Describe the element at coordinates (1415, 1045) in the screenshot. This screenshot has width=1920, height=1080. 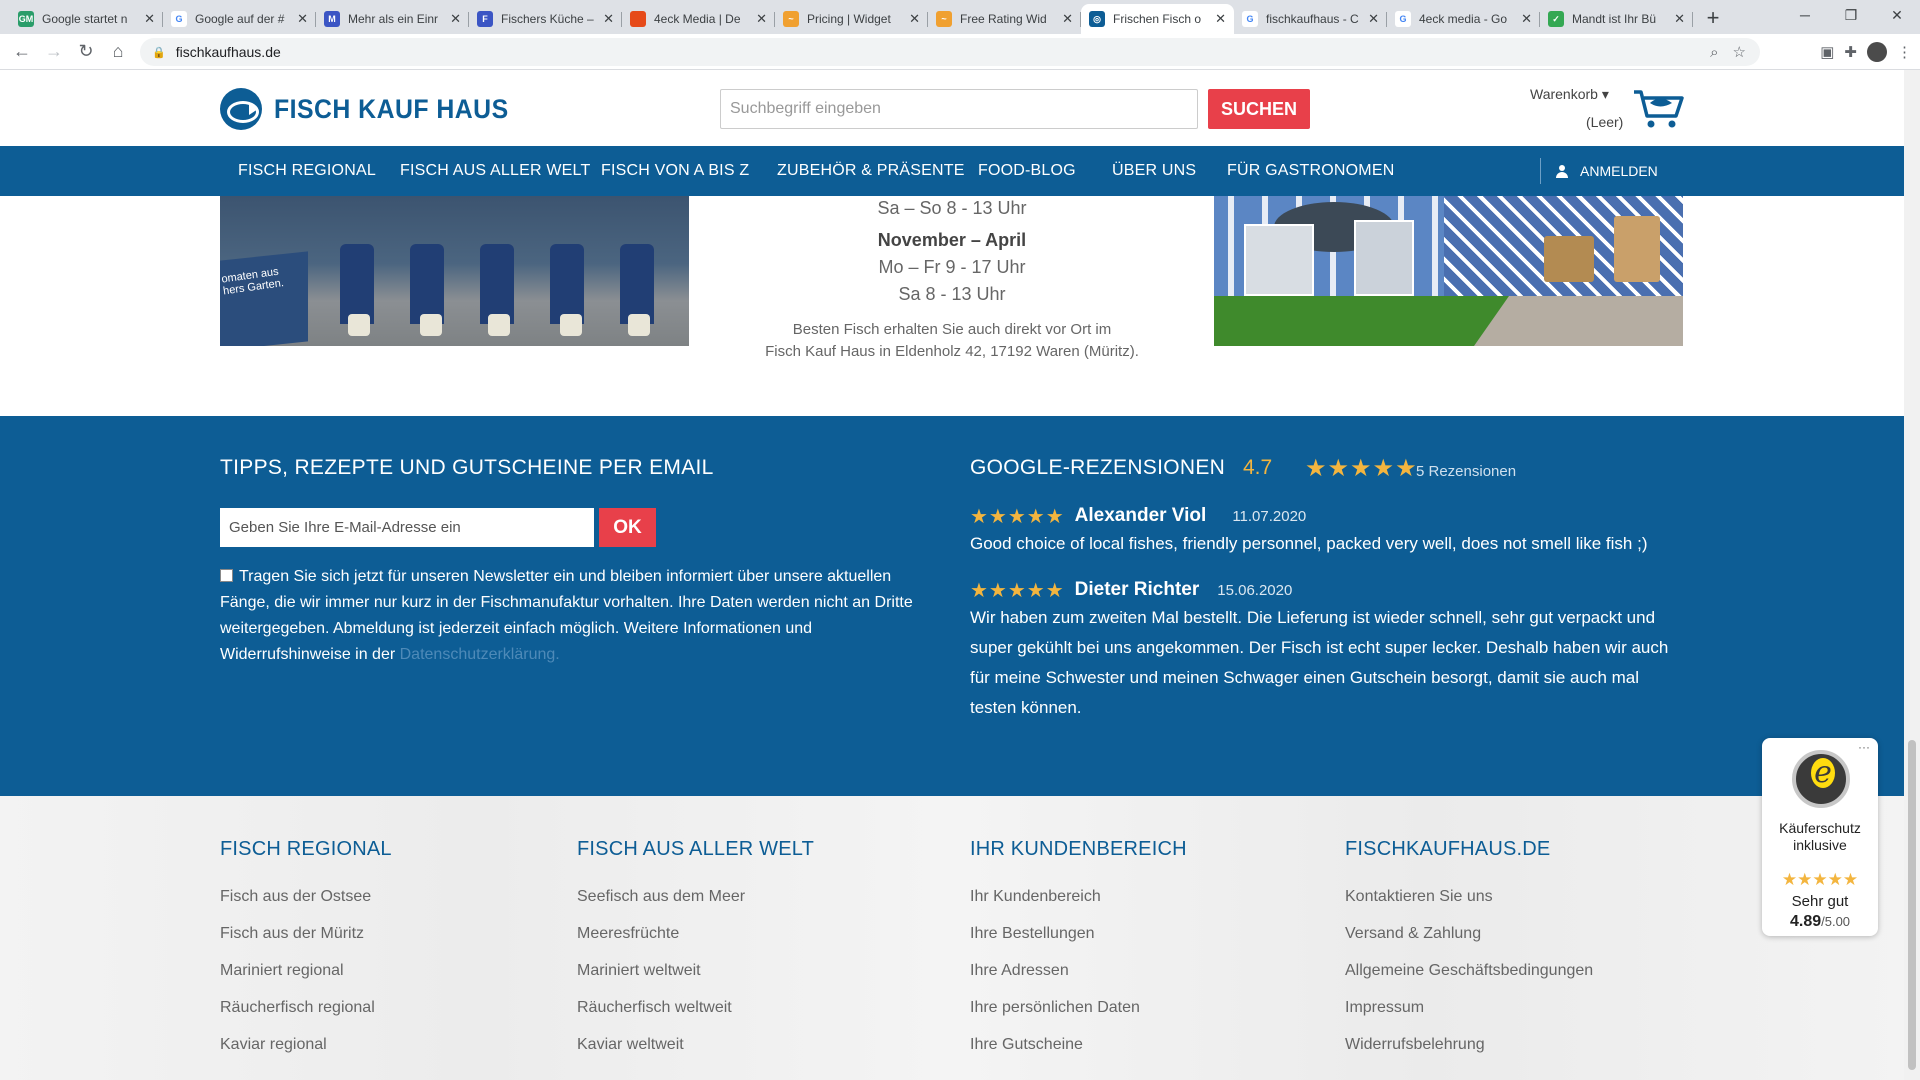
I see `footer-link: Widerrufsbelehrung` at that location.